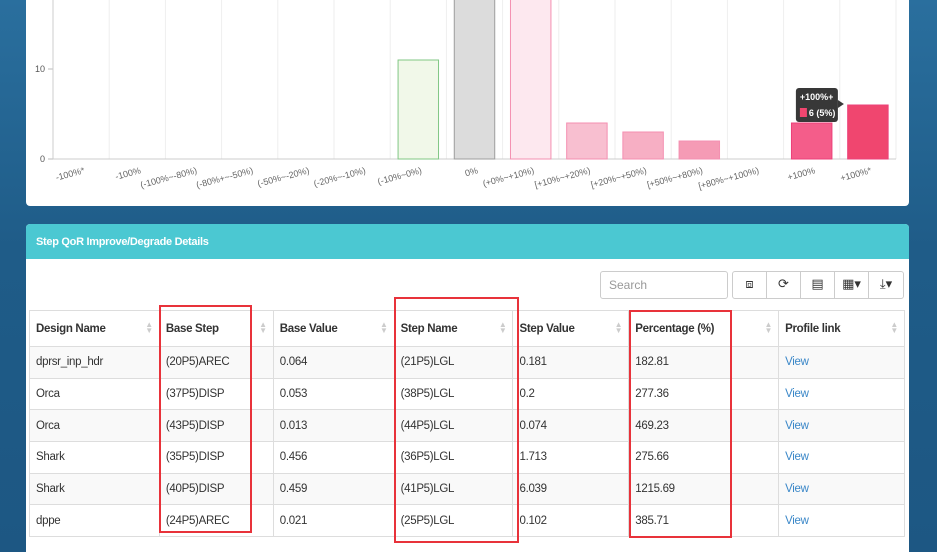 This screenshot has height=552, width=937. I want to click on cell-step-value: 6.039, so click(571, 489).